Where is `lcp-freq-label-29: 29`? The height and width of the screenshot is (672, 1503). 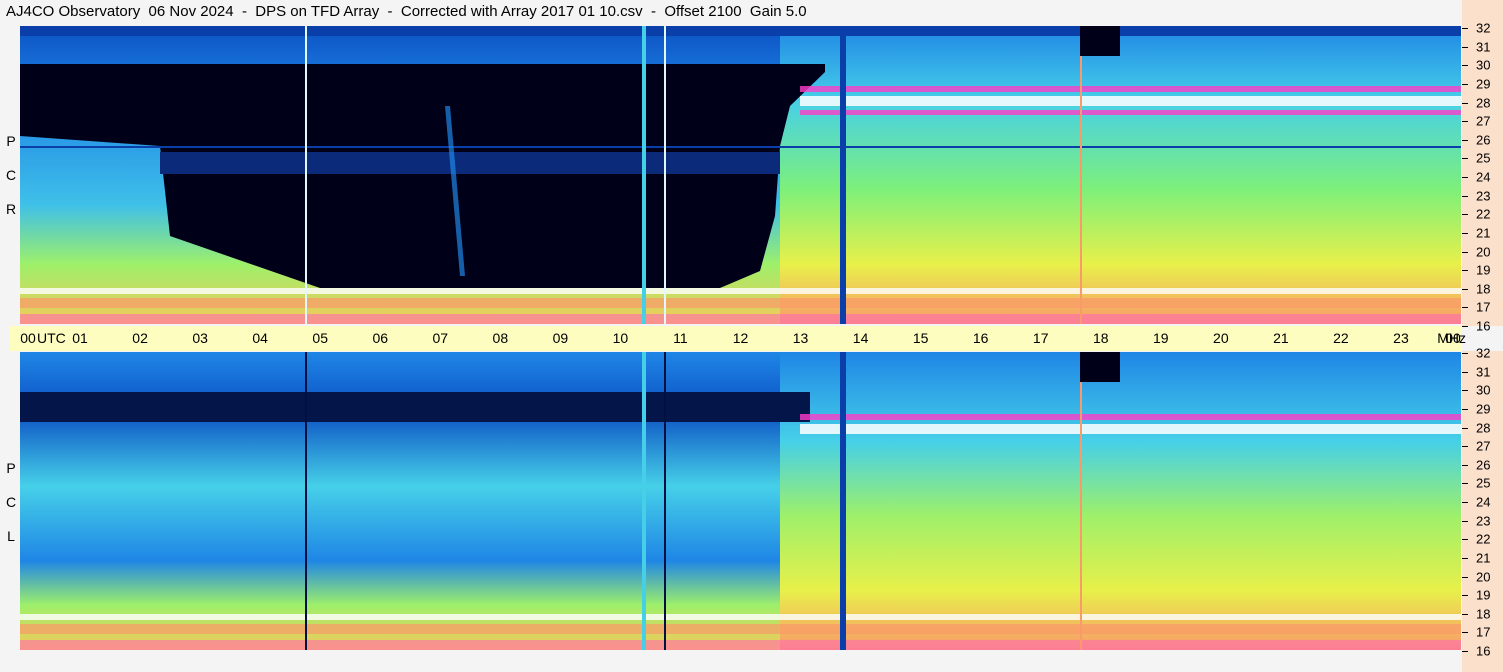
lcp-freq-label-29: 29 is located at coordinates (1483, 409).